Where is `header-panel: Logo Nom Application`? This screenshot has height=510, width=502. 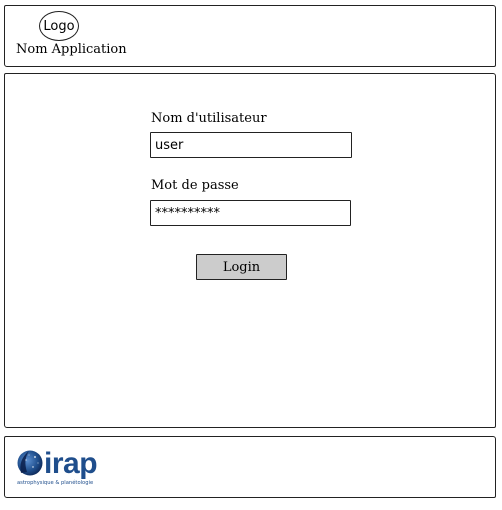
header-panel: Logo Nom Application is located at coordinates (250, 36).